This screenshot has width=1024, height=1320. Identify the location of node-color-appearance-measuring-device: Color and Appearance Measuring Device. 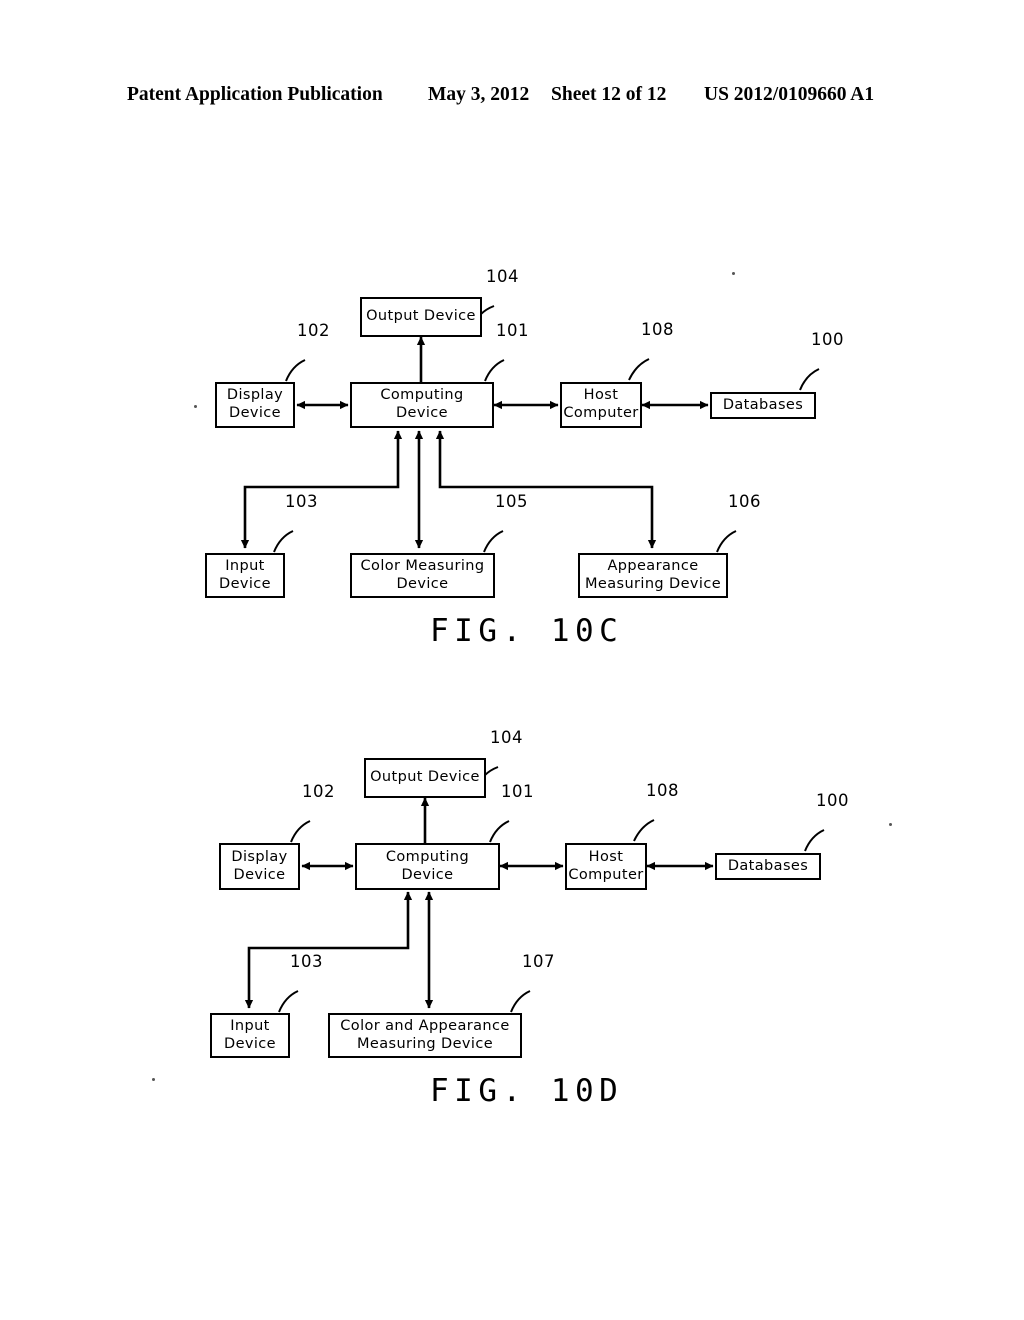
(425, 1035).